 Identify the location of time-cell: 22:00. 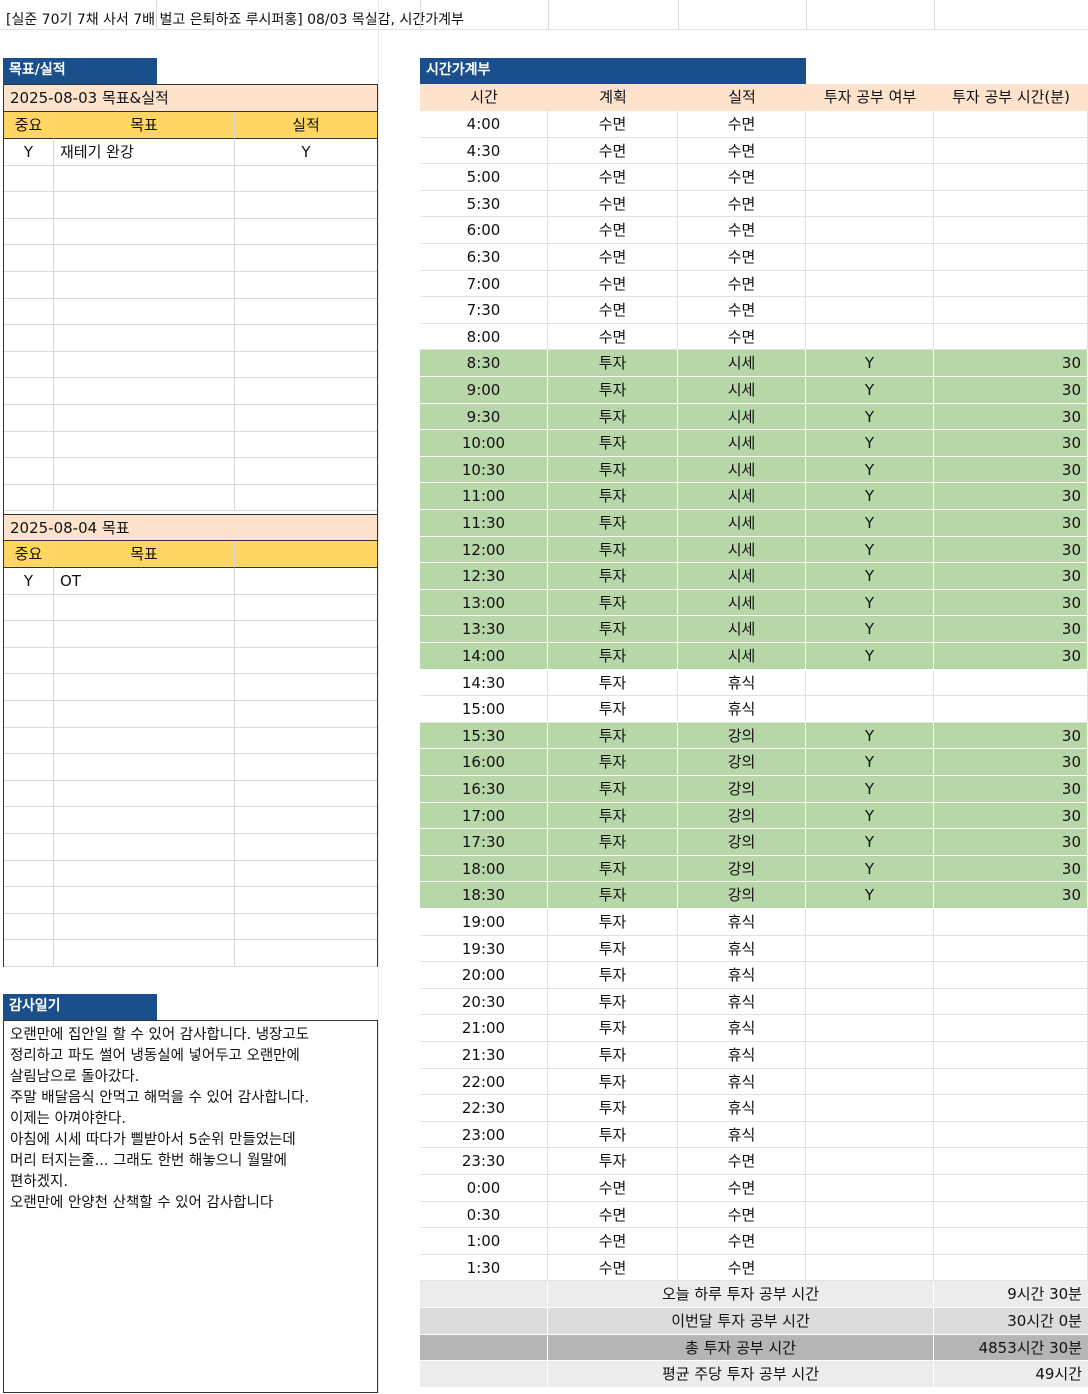
(484, 1082).